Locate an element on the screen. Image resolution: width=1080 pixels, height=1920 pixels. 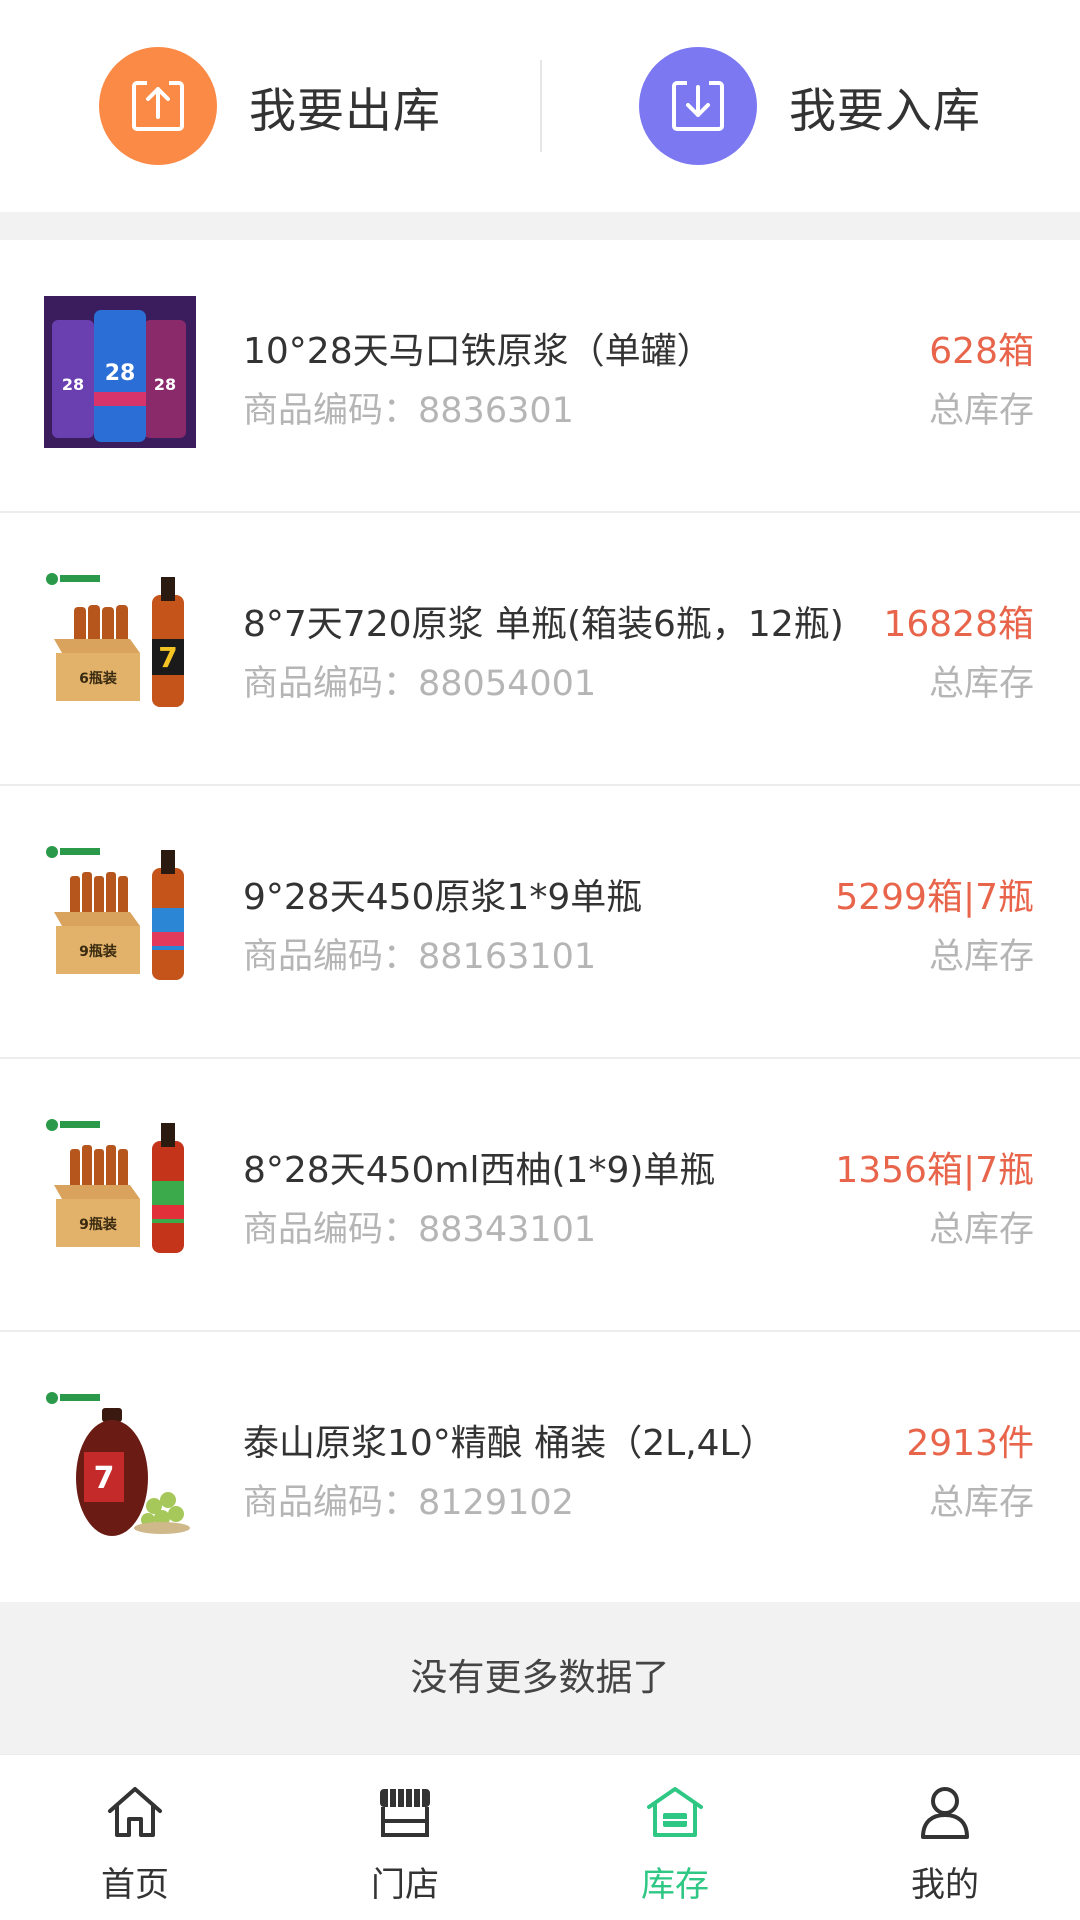
bottom-tab-bar: 首页 门店 库存 我的 is located at coordinates (540, 1837).